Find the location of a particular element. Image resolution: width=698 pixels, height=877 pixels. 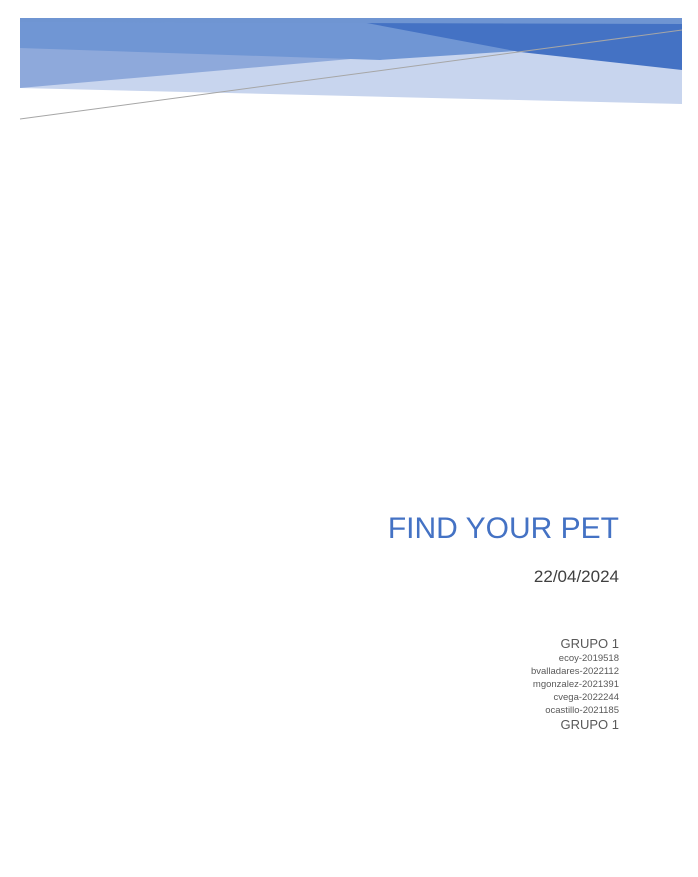

cover-title-block: FIND YOUR PET 22/04/2024 is located at coordinates (369, 549).